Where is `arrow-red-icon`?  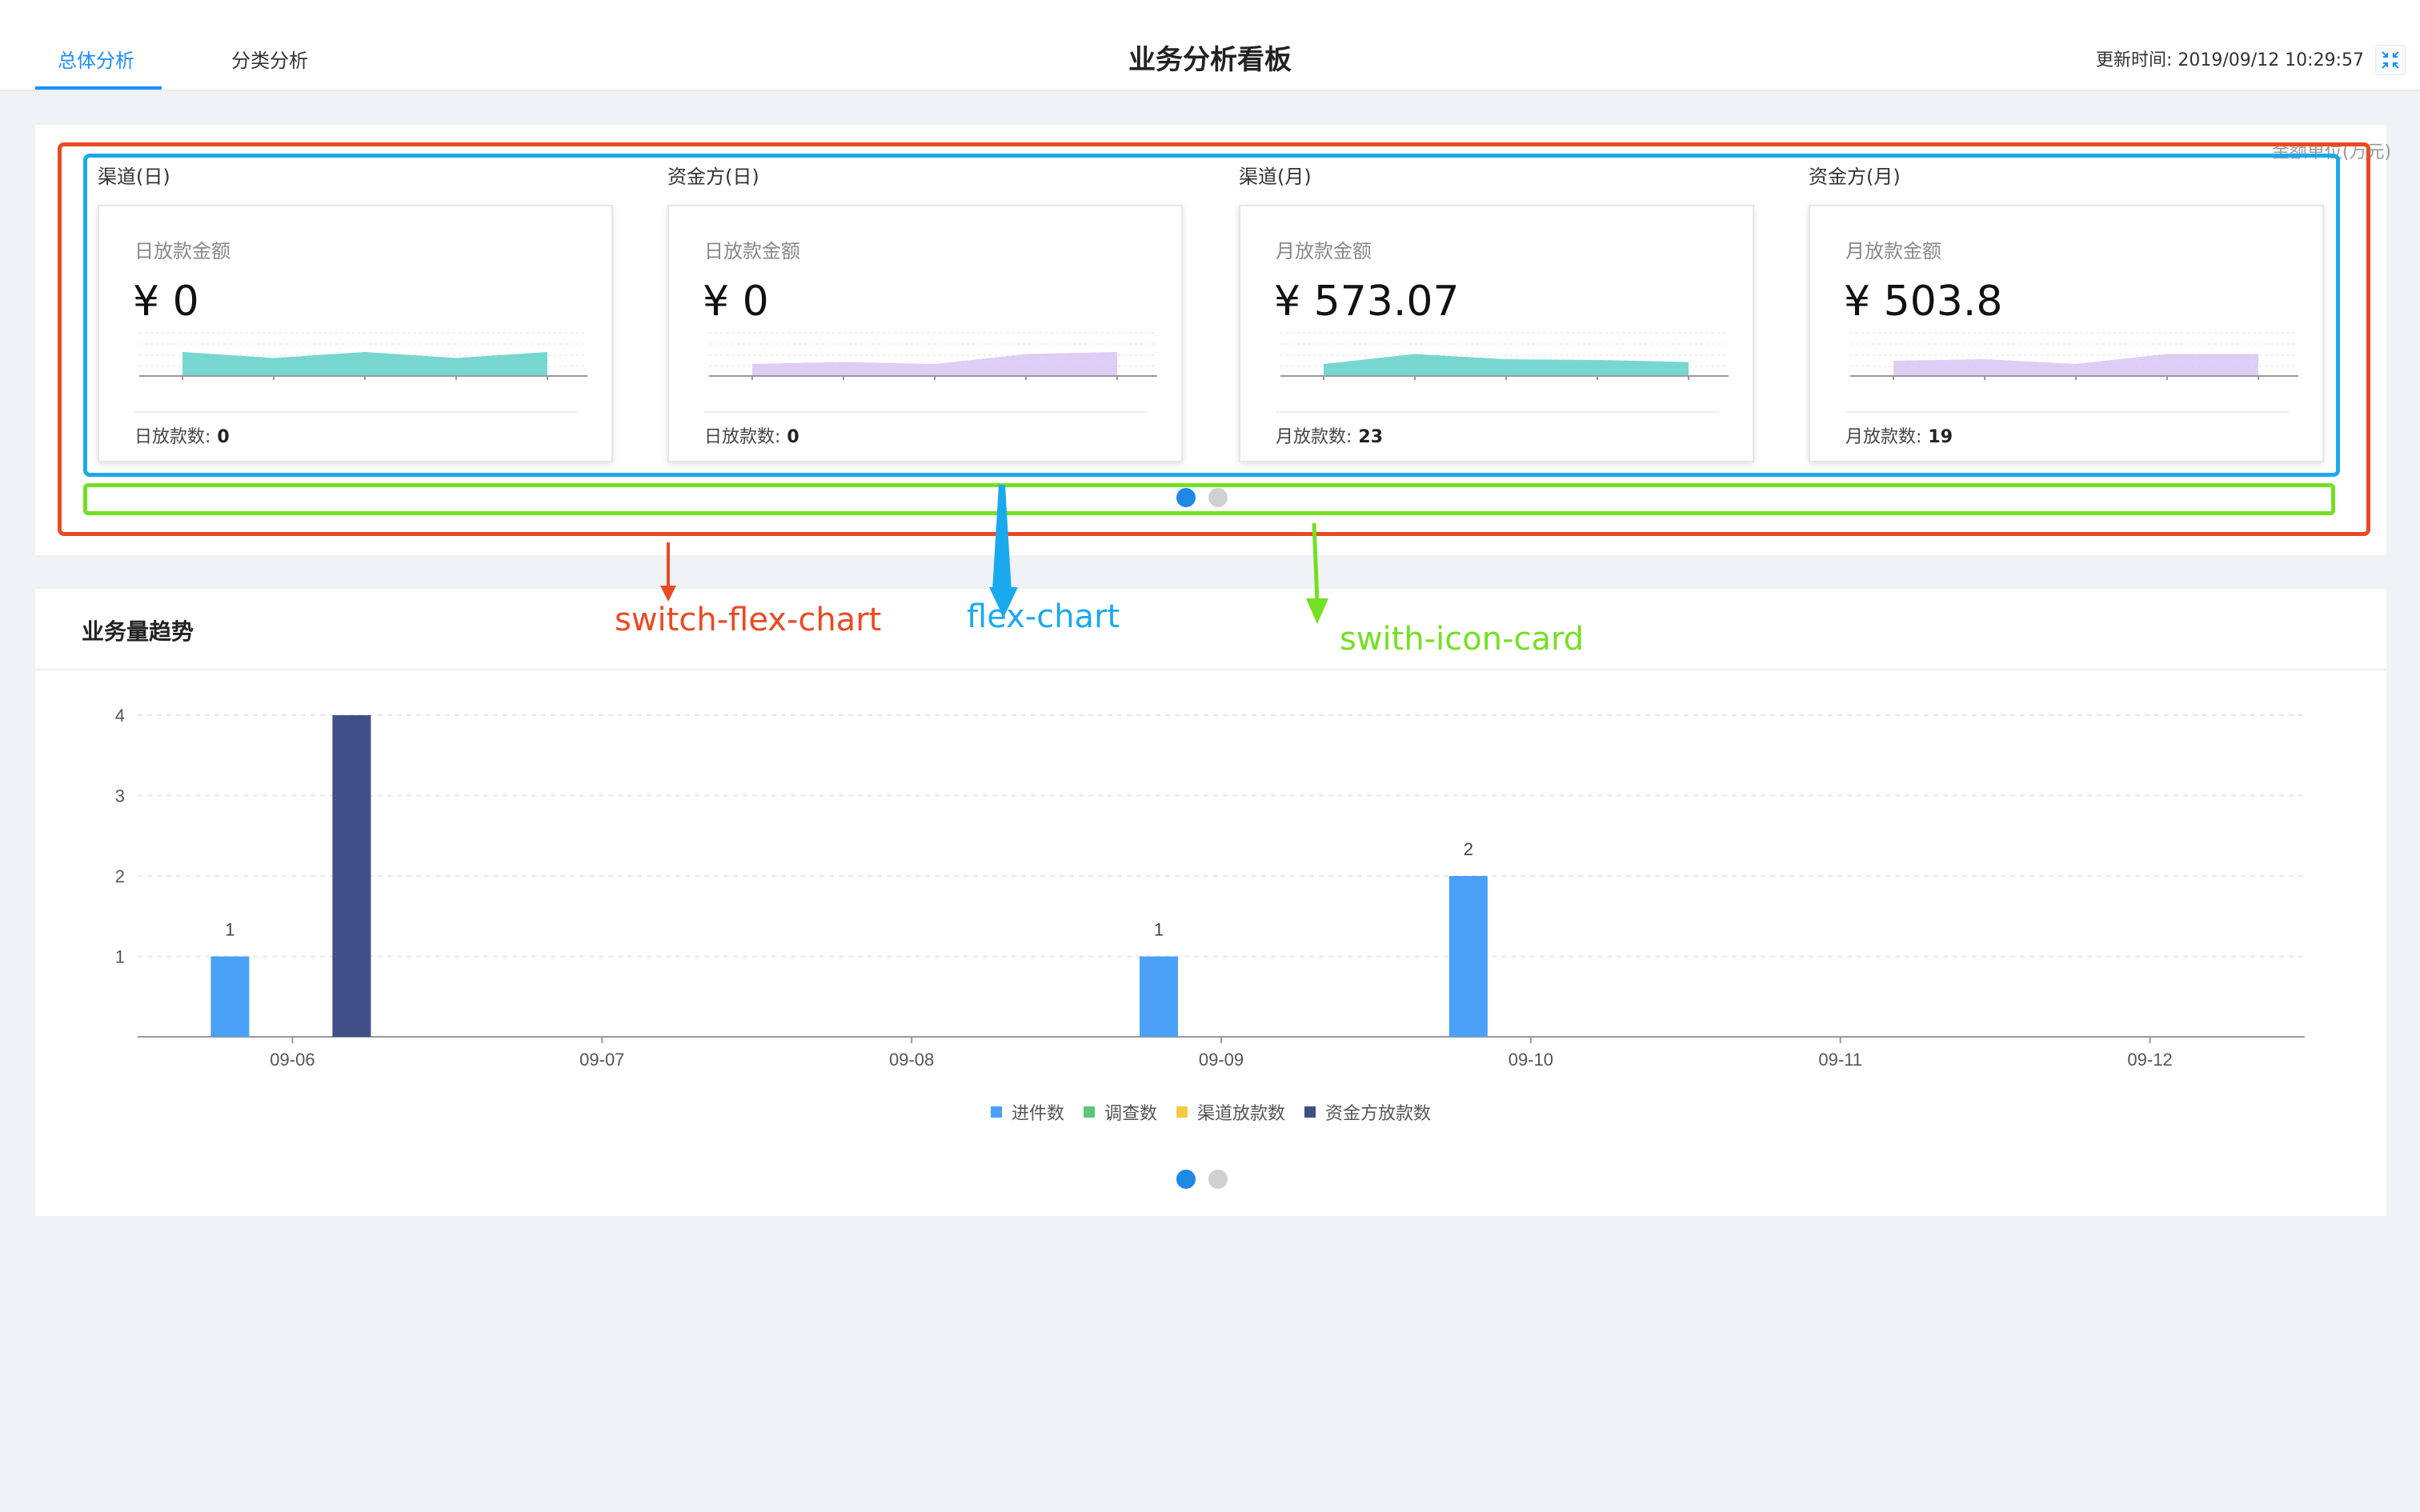 arrow-red-icon is located at coordinates (668, 572).